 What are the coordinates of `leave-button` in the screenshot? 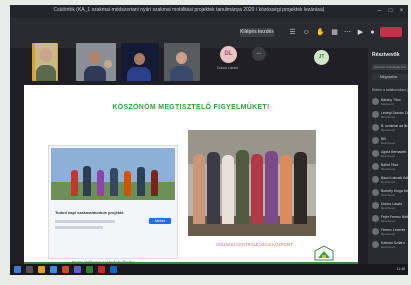 It's located at (391, 32).